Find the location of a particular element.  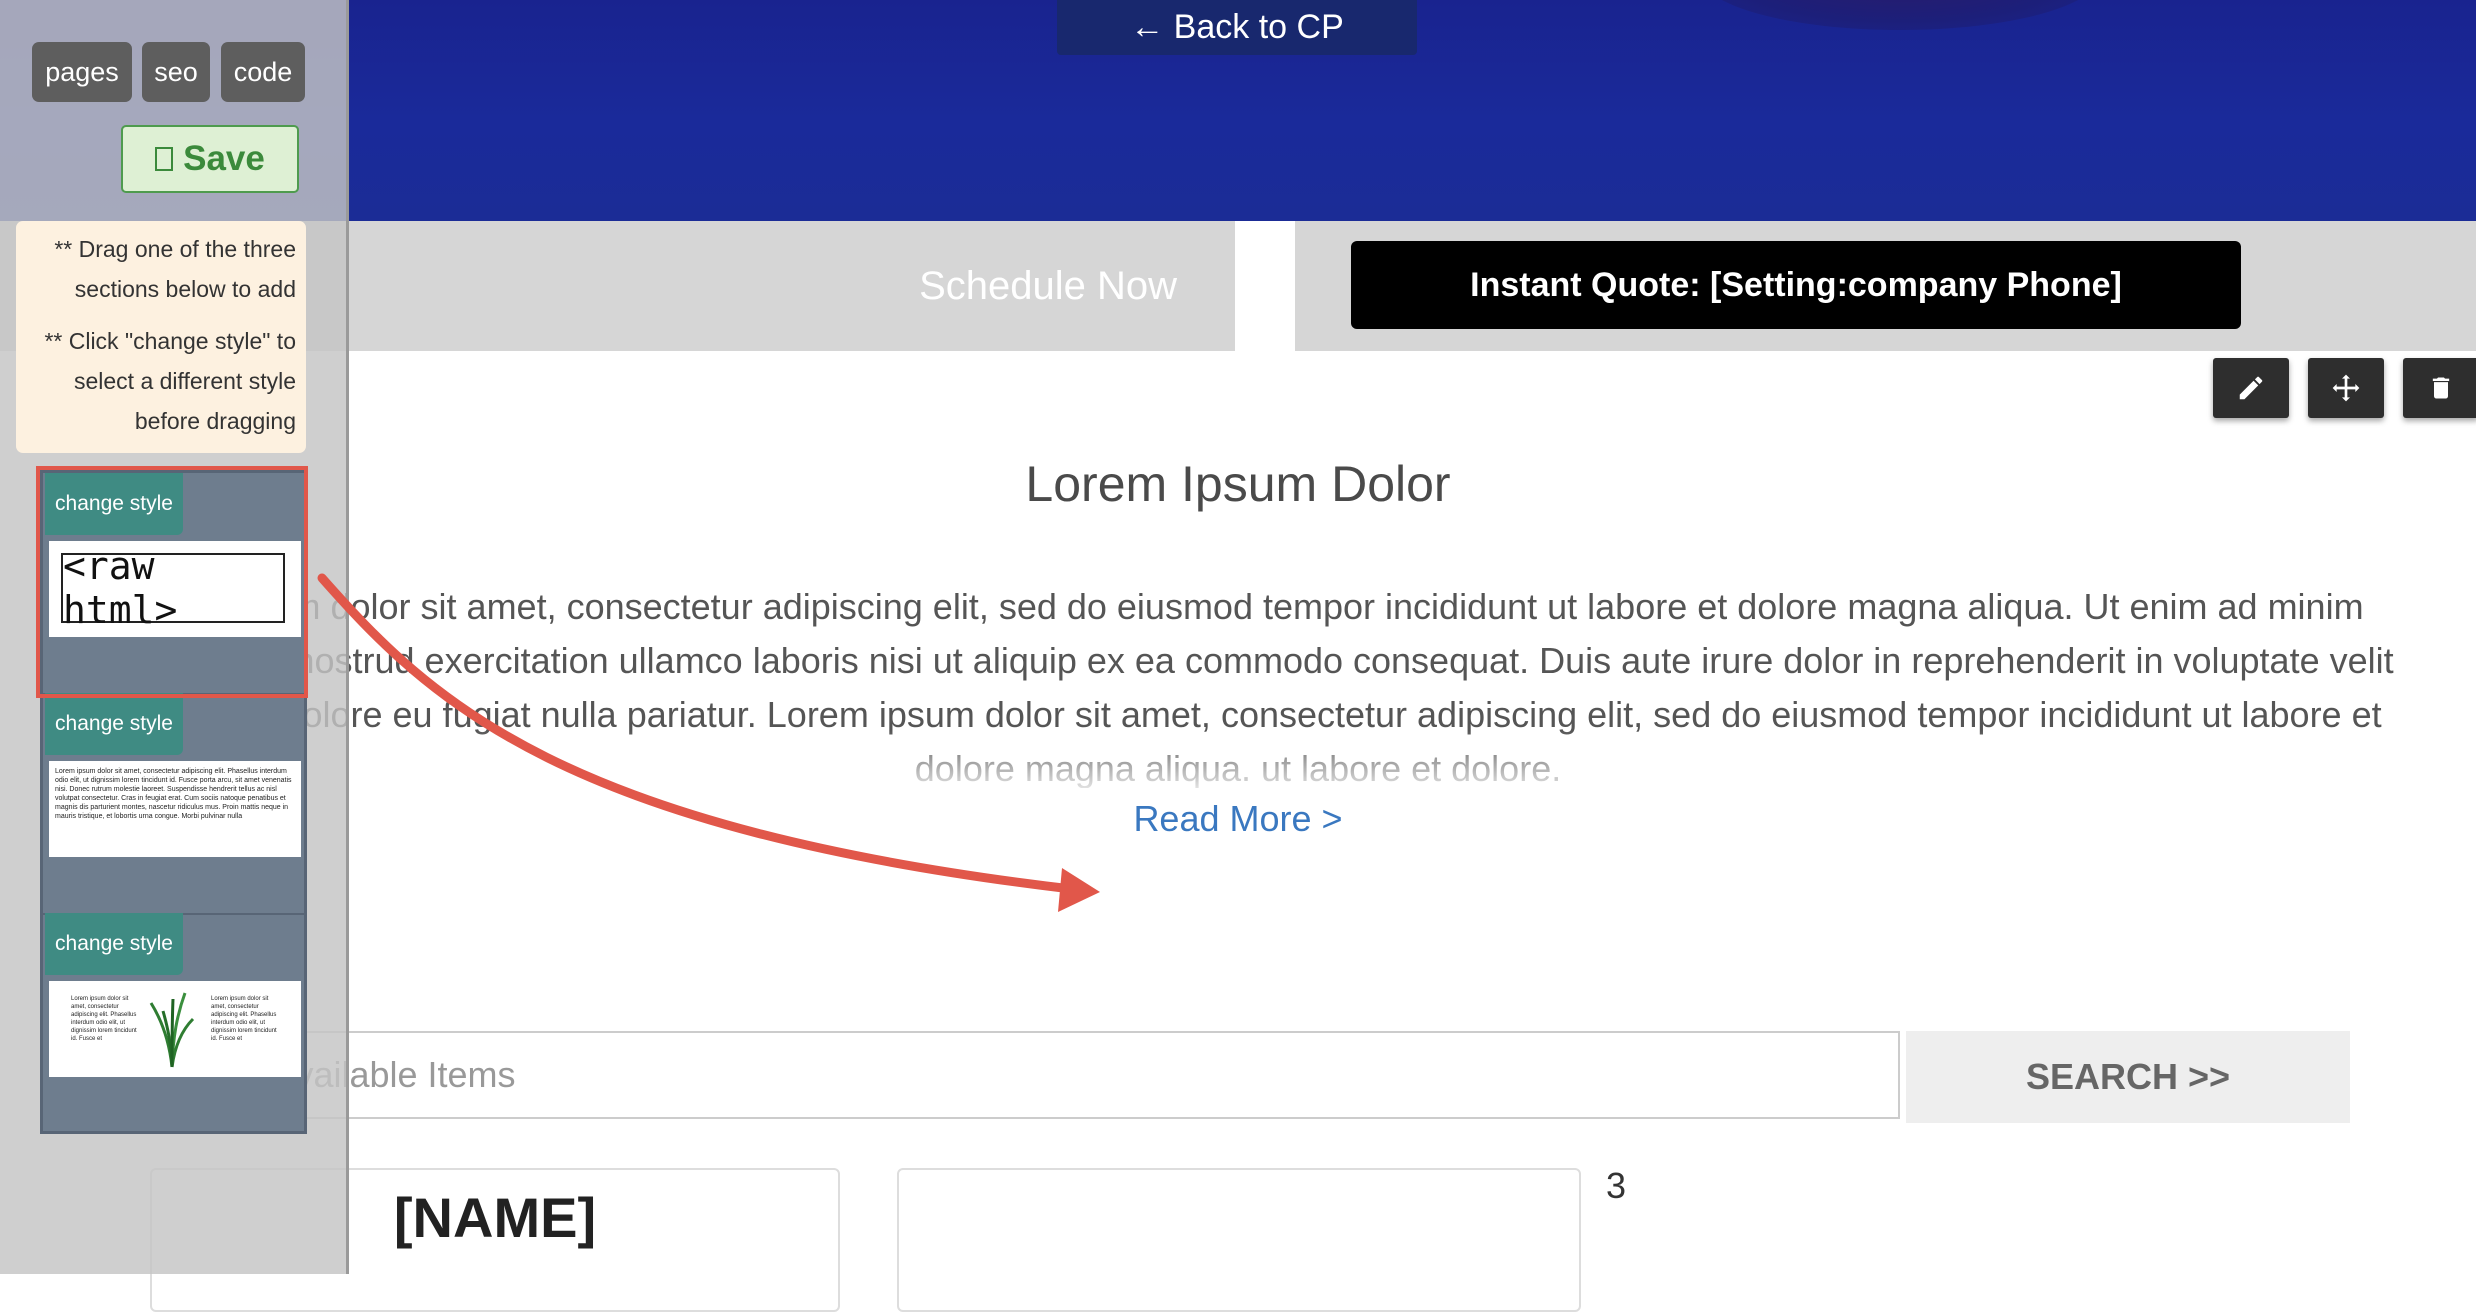

pencil-icon is located at coordinates (2251, 388).